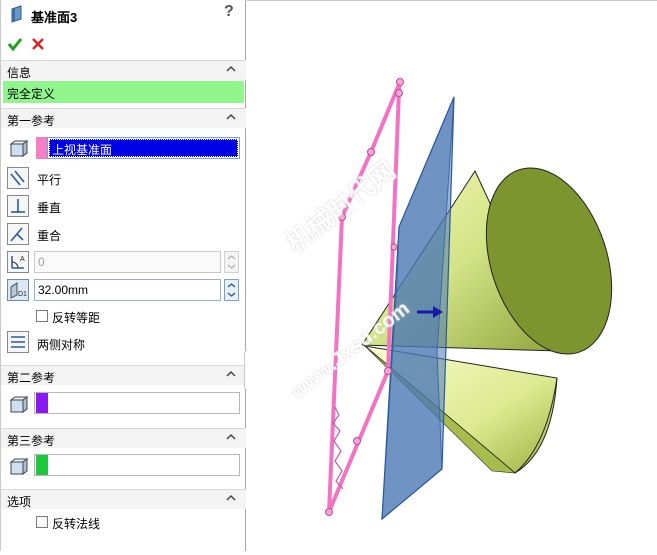 Image resolution: width=657 pixels, height=555 pixels. Describe the element at coordinates (123, 118) in the screenshot. I see `first-ref-section-header: 第一参考` at that location.